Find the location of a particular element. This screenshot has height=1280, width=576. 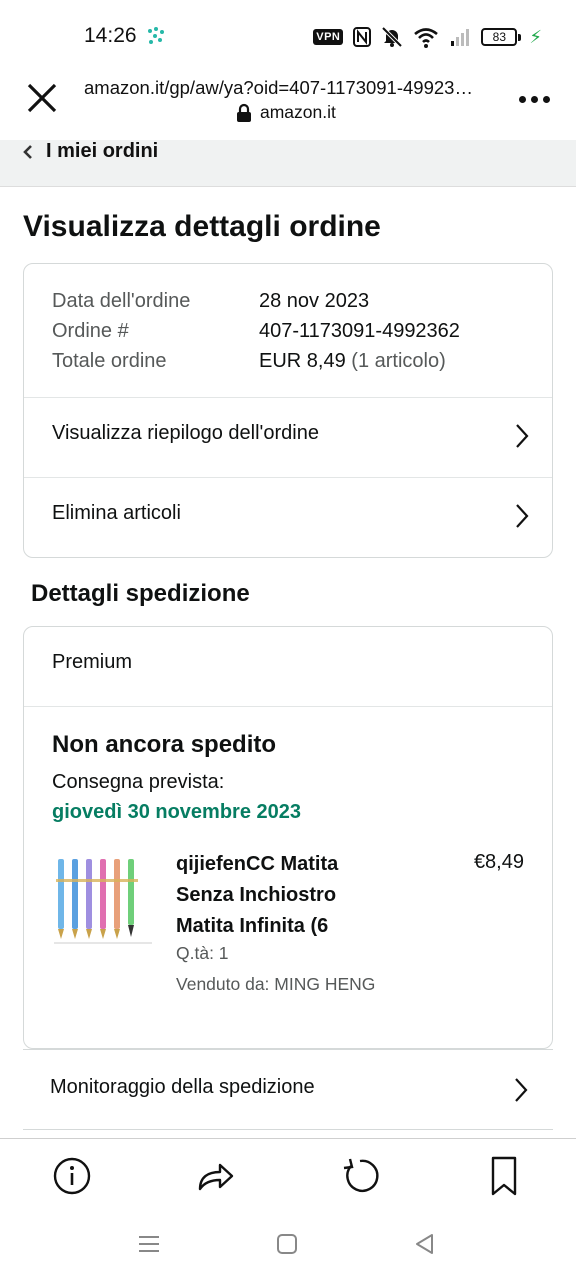

order-number-row: Ordine # 407-1173091-4992362 is located at coordinates (256, 331).